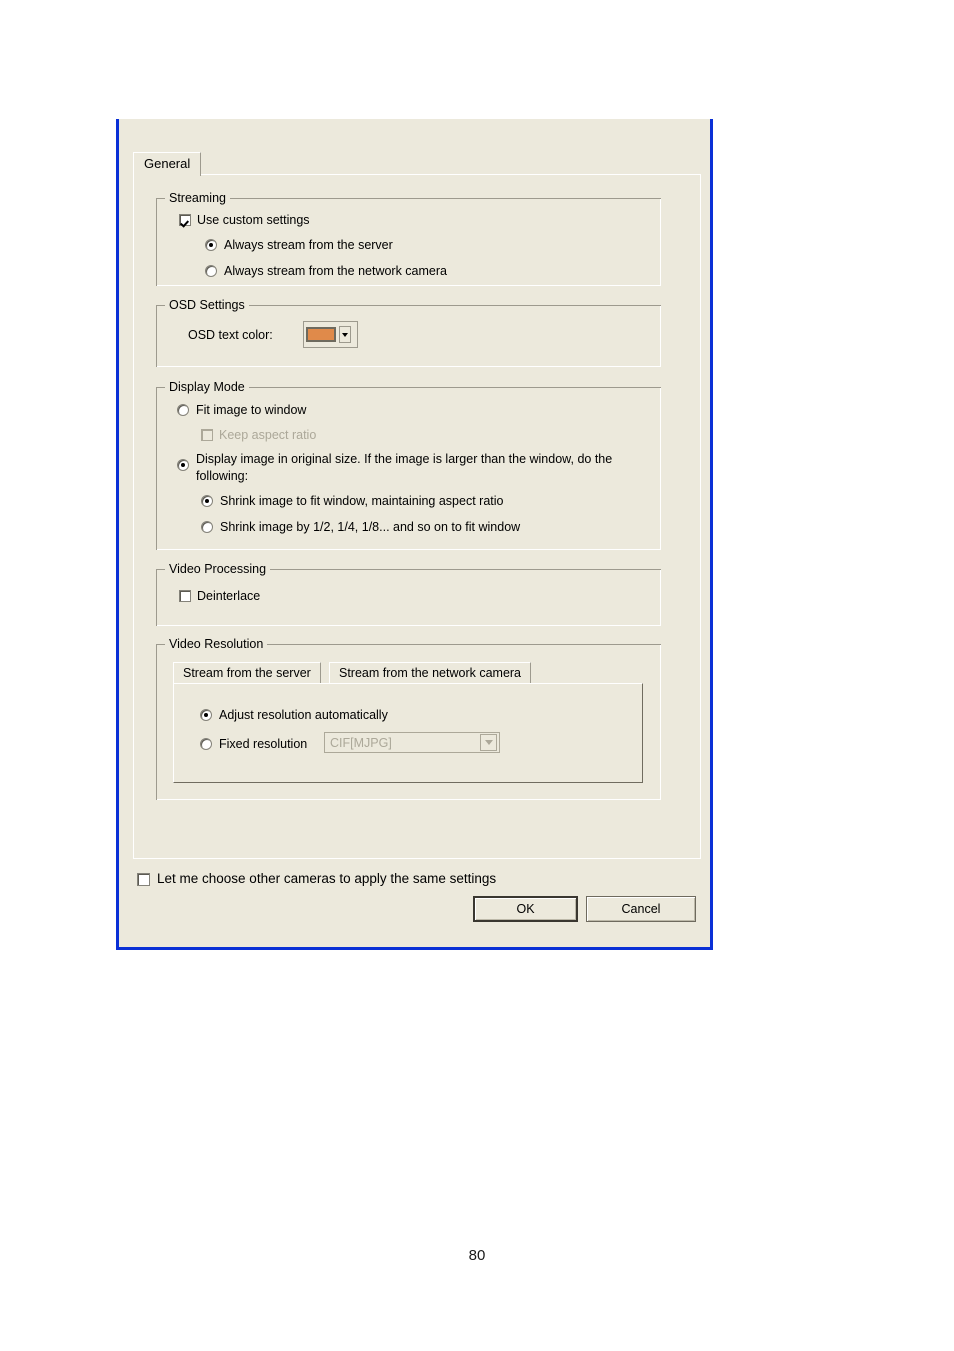  Describe the element at coordinates (185, 220) in the screenshot. I see `checkbox-icon-use-custom-settings` at that location.